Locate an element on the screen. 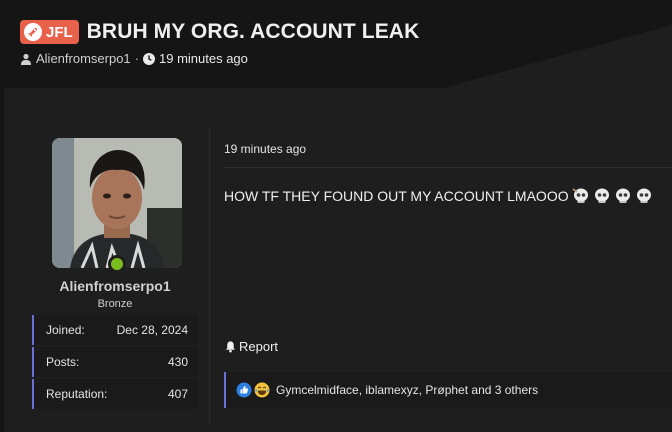 The image size is (672, 432). online-status-indicator is located at coordinates (117, 264).